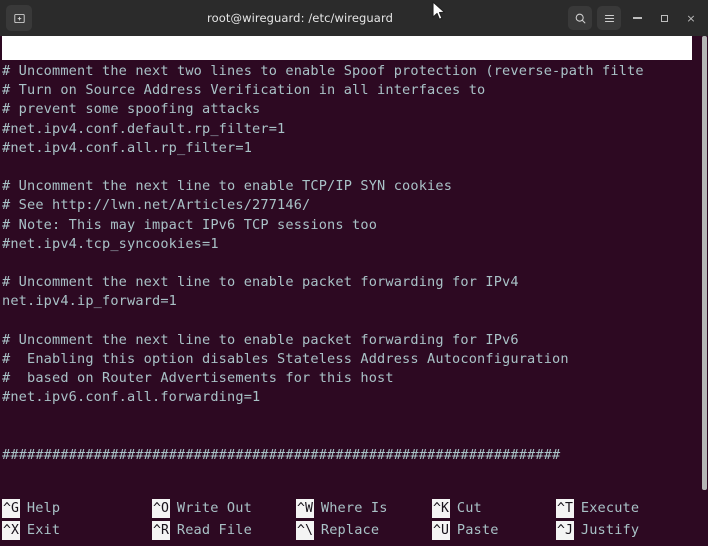 Image resolution: width=708 pixels, height=546 pixels. Describe the element at coordinates (565, 508) in the screenshot. I see `shortcut-key-badge: ^T` at that location.